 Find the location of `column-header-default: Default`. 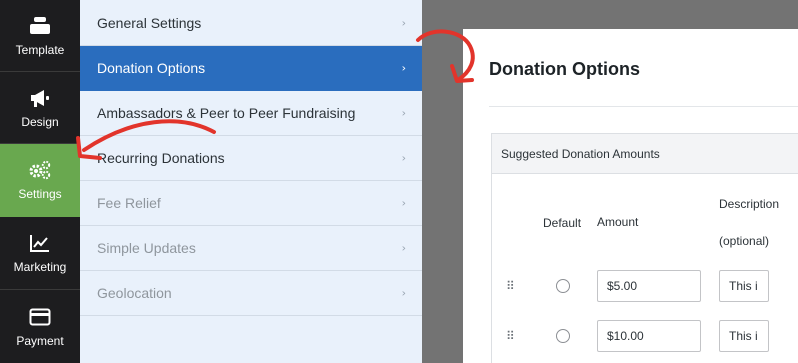

column-header-default: Default is located at coordinates (562, 223).